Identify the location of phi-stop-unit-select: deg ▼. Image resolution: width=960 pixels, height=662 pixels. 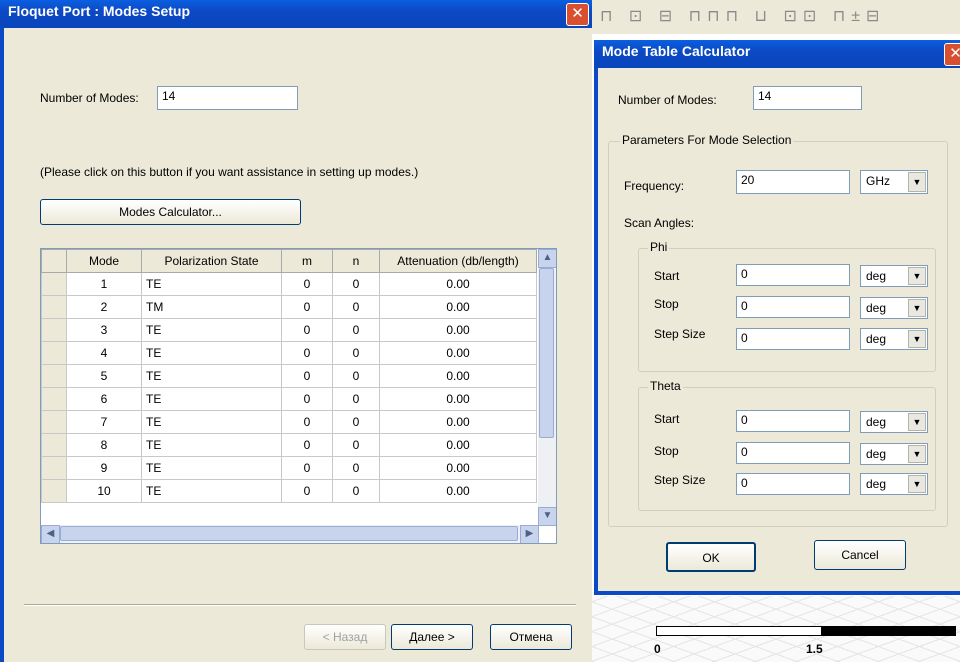
(894, 308).